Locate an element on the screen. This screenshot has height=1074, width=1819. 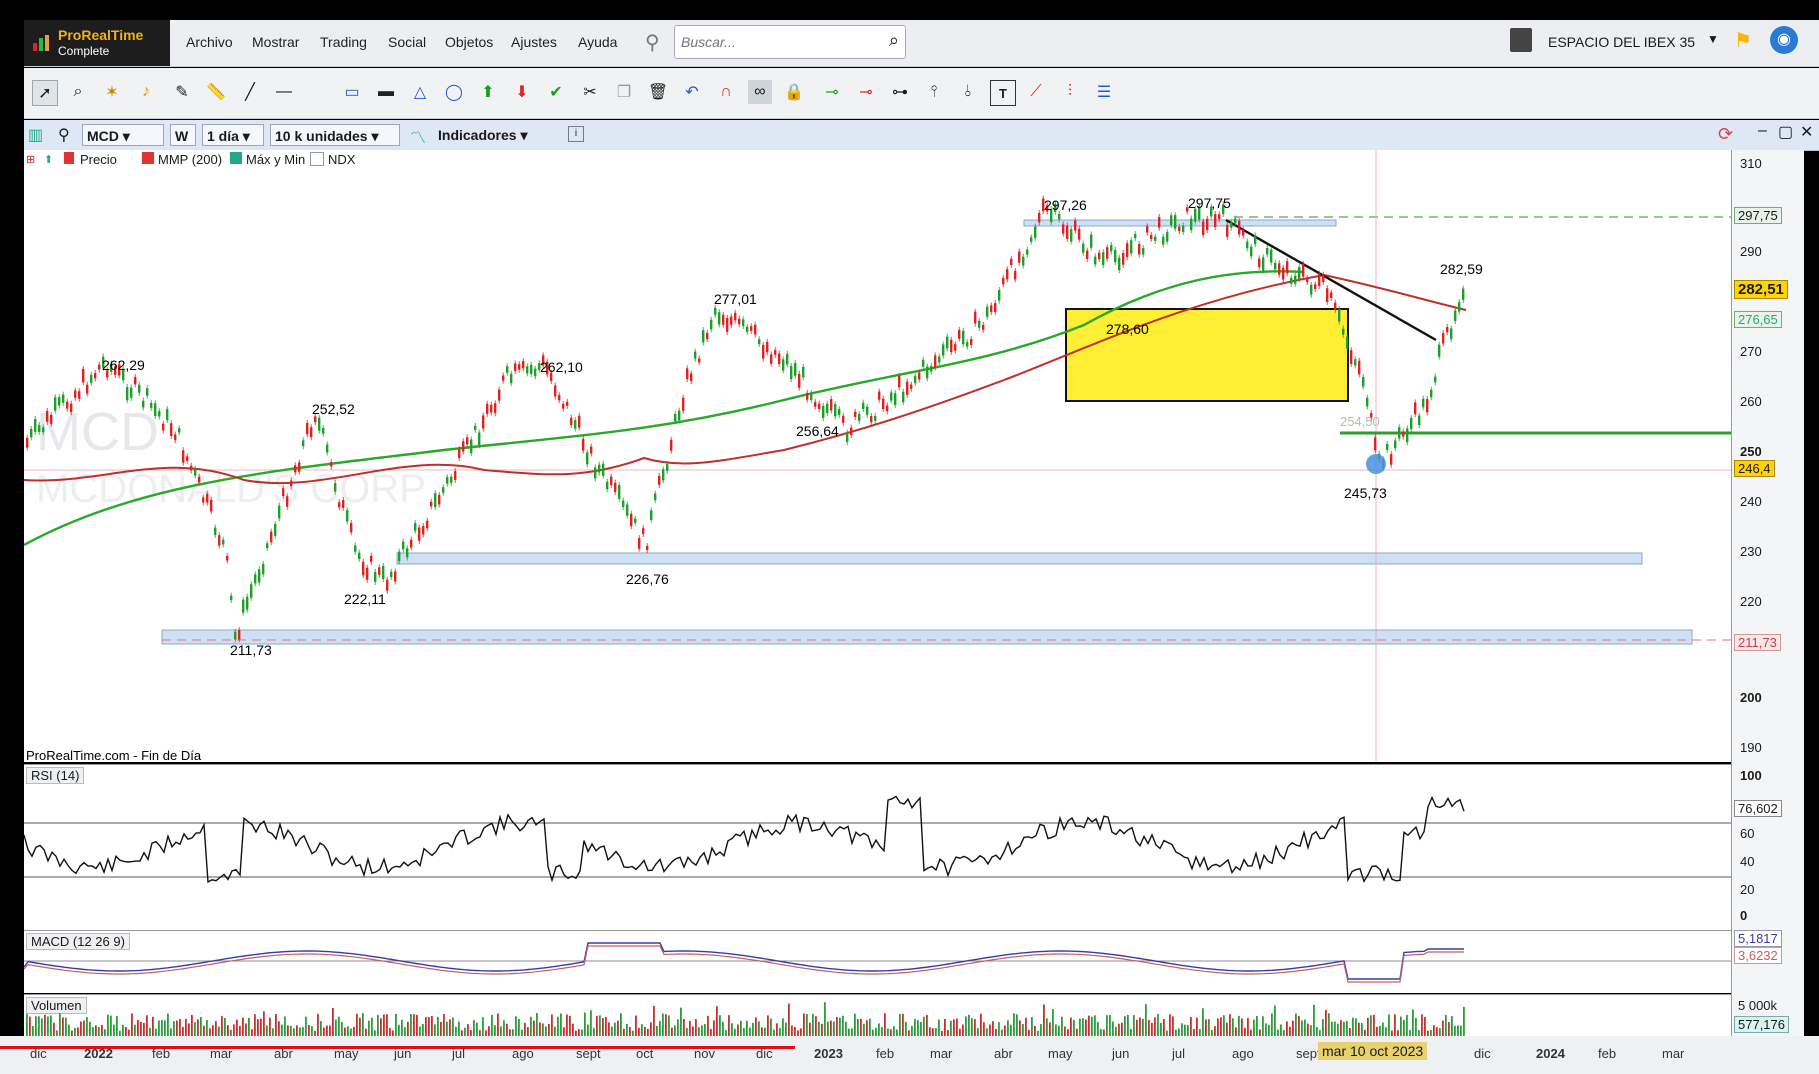
menu-social: Social is located at coordinates (407, 42).